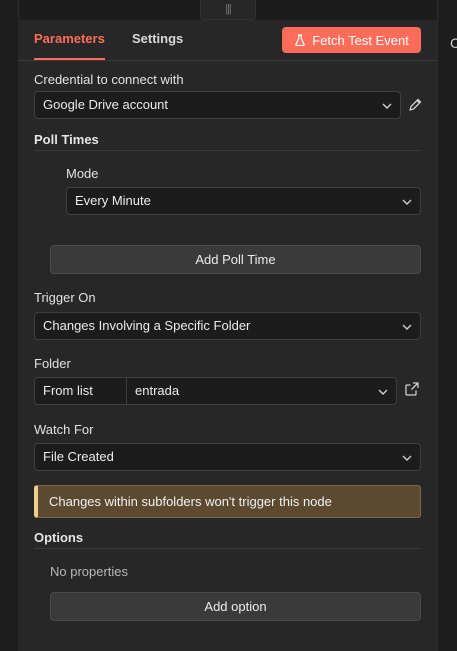 This screenshot has height=651, width=457. Describe the element at coordinates (235, 259) in the screenshot. I see `add-poll-time-button: Add Poll Time` at that location.